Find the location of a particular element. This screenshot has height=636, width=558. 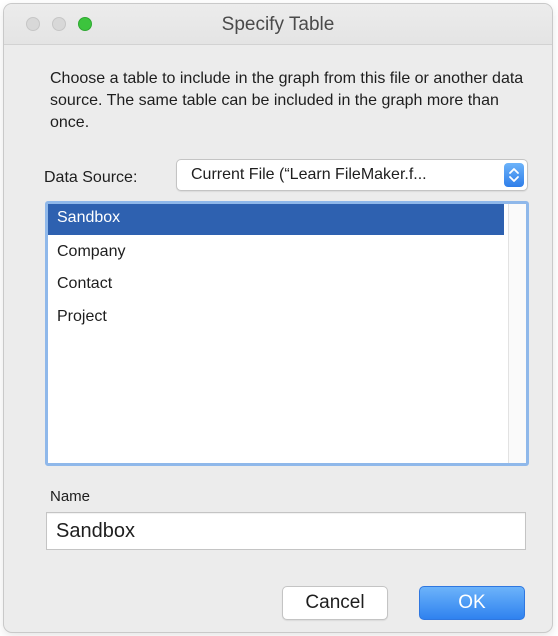

up-down-chevron-icon is located at coordinates (514, 175).